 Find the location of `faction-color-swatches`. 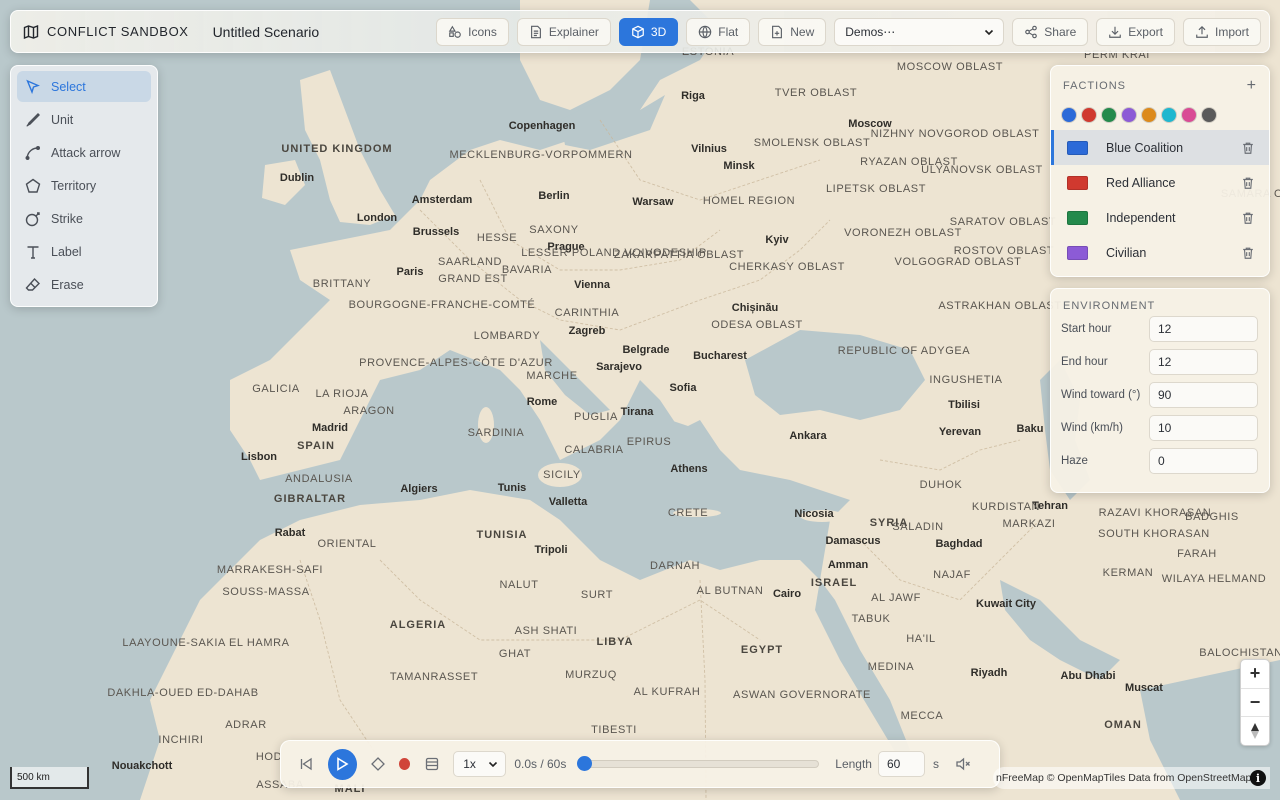

faction-color-swatches is located at coordinates (1160, 112).